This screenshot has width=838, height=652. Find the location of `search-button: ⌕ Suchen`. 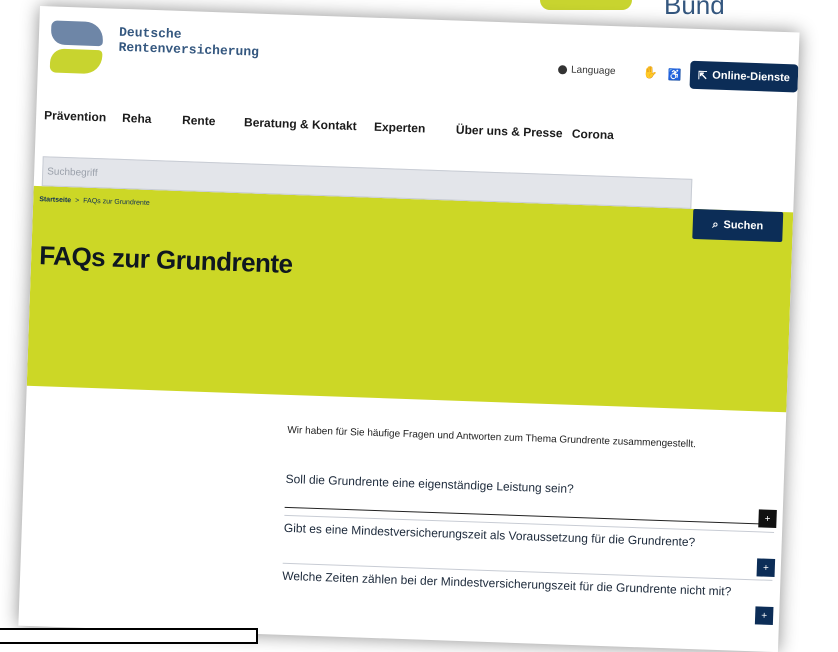

search-button: ⌕ Suchen is located at coordinates (738, 225).